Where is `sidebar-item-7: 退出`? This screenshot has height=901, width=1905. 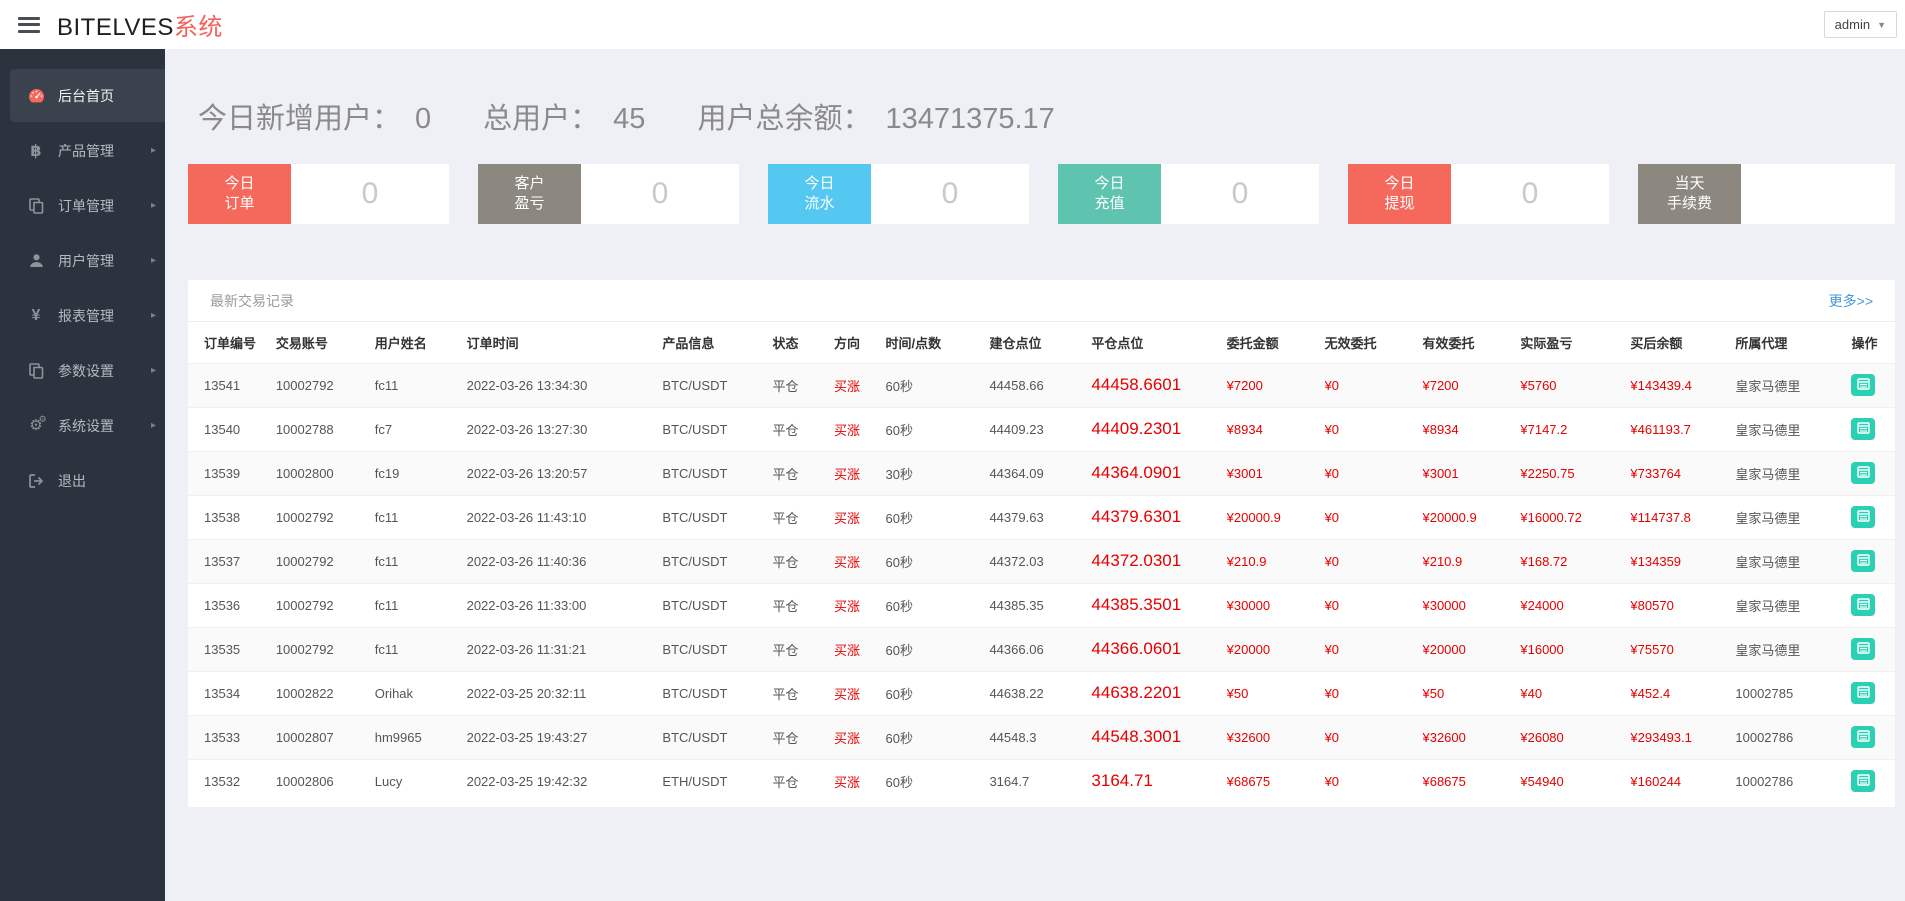 sidebar-item-7: 退出 is located at coordinates (87, 480).